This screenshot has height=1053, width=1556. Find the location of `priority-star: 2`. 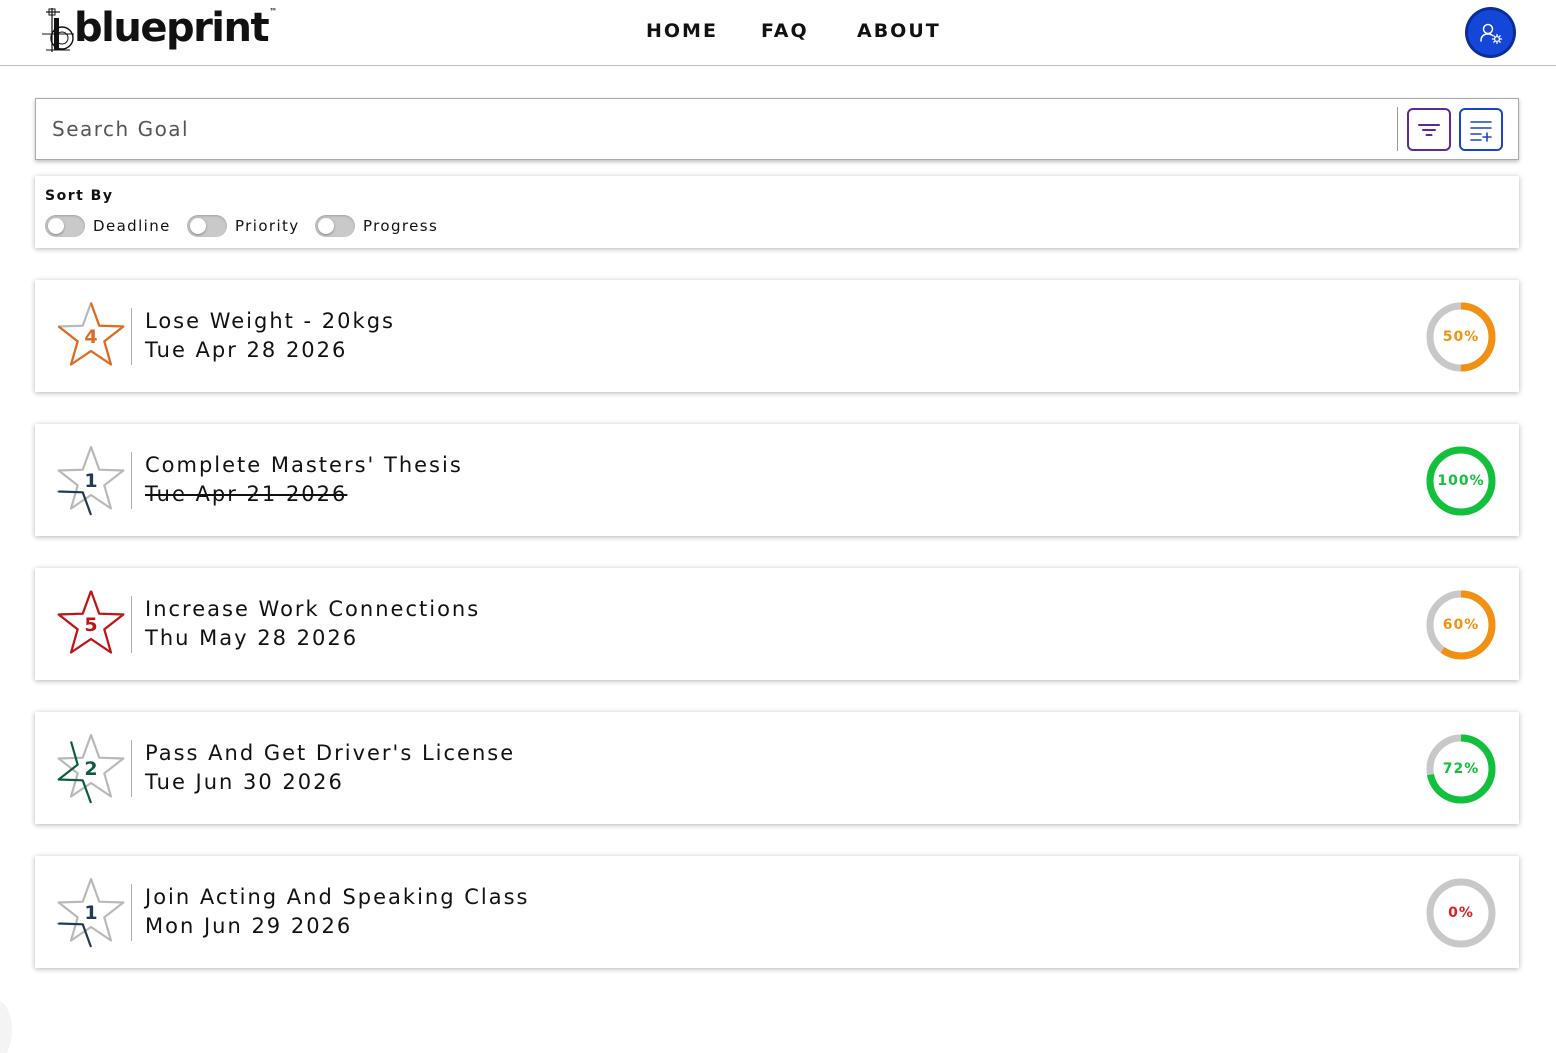

priority-star: 2 is located at coordinates (91, 768).